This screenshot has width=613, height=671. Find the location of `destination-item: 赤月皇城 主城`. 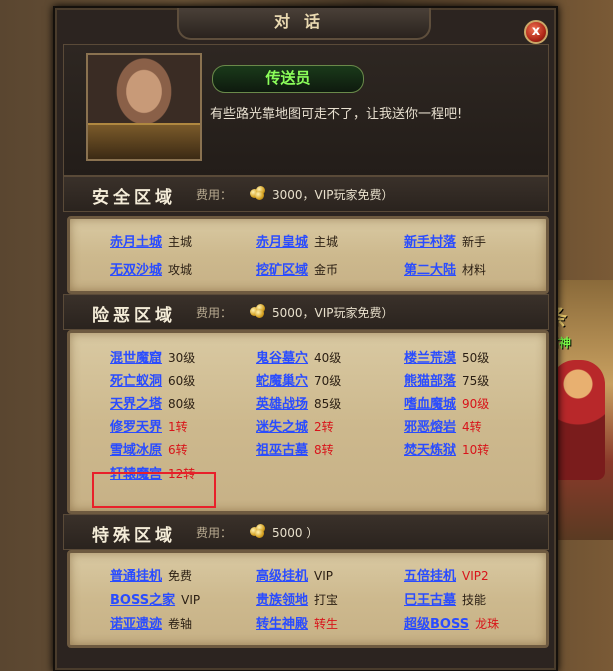

destination-item: 赤月皇城 主城 is located at coordinates (297, 241).